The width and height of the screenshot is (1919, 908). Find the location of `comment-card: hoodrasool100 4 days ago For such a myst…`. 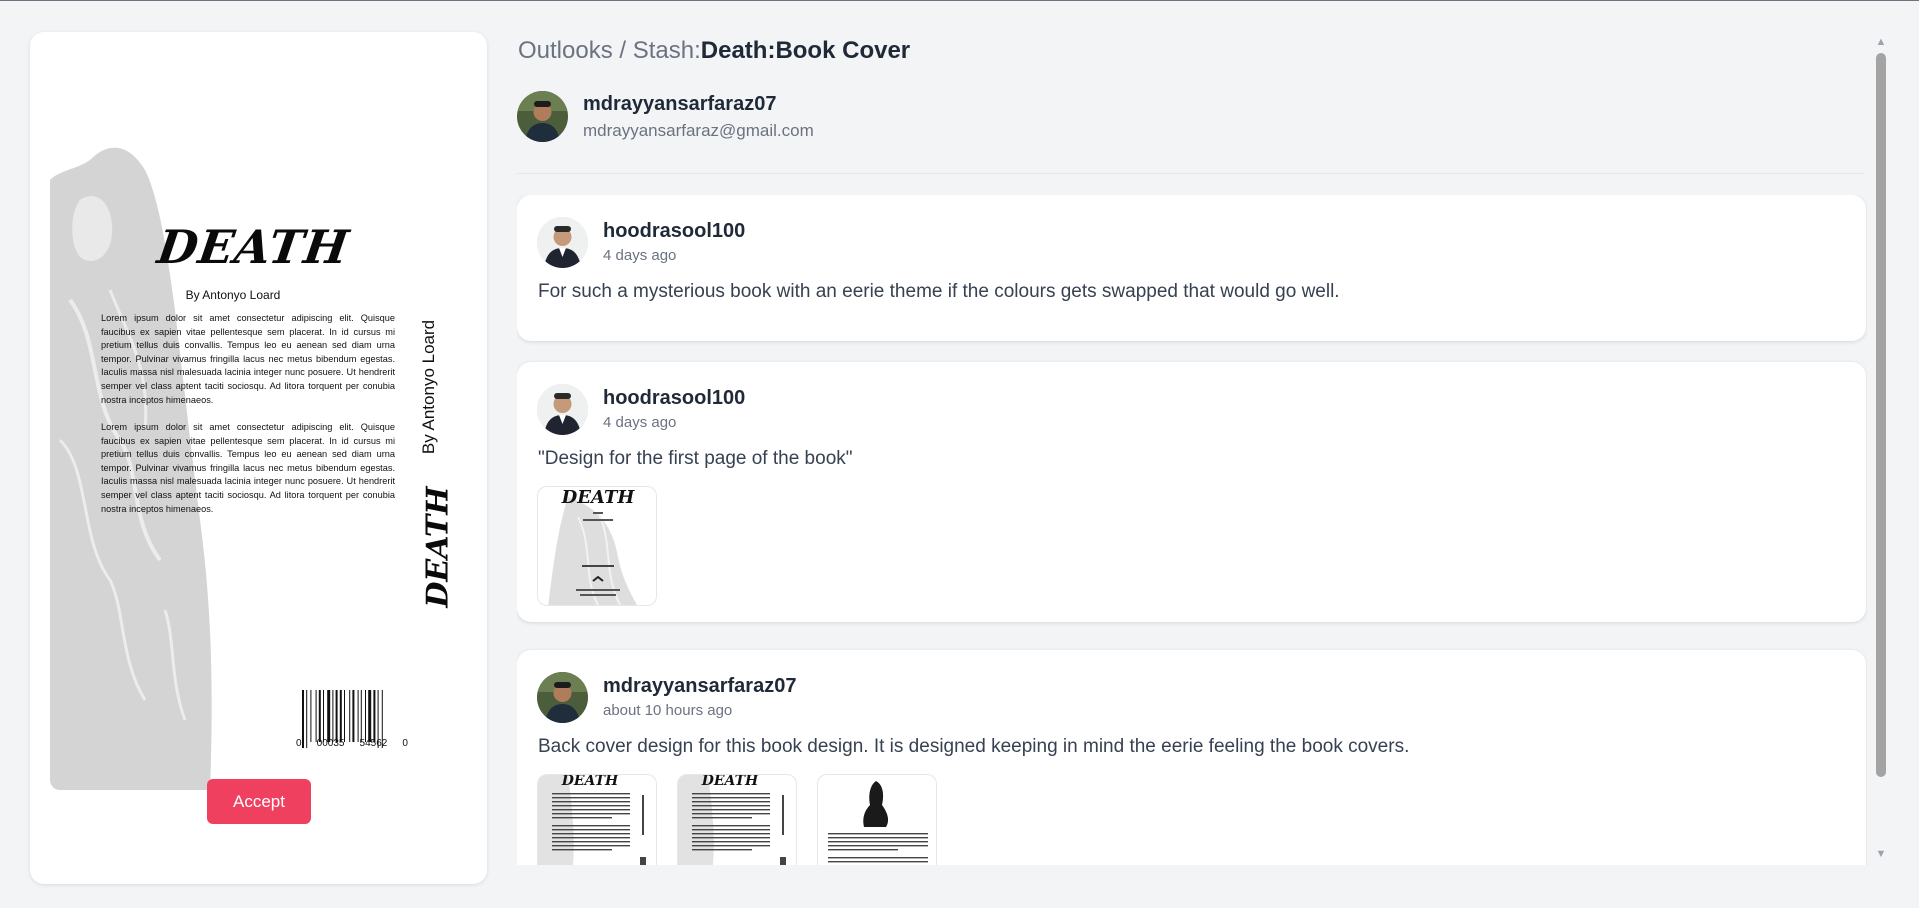

comment-card: hoodrasool100 4 days ago For such a myst… is located at coordinates (1191, 268).